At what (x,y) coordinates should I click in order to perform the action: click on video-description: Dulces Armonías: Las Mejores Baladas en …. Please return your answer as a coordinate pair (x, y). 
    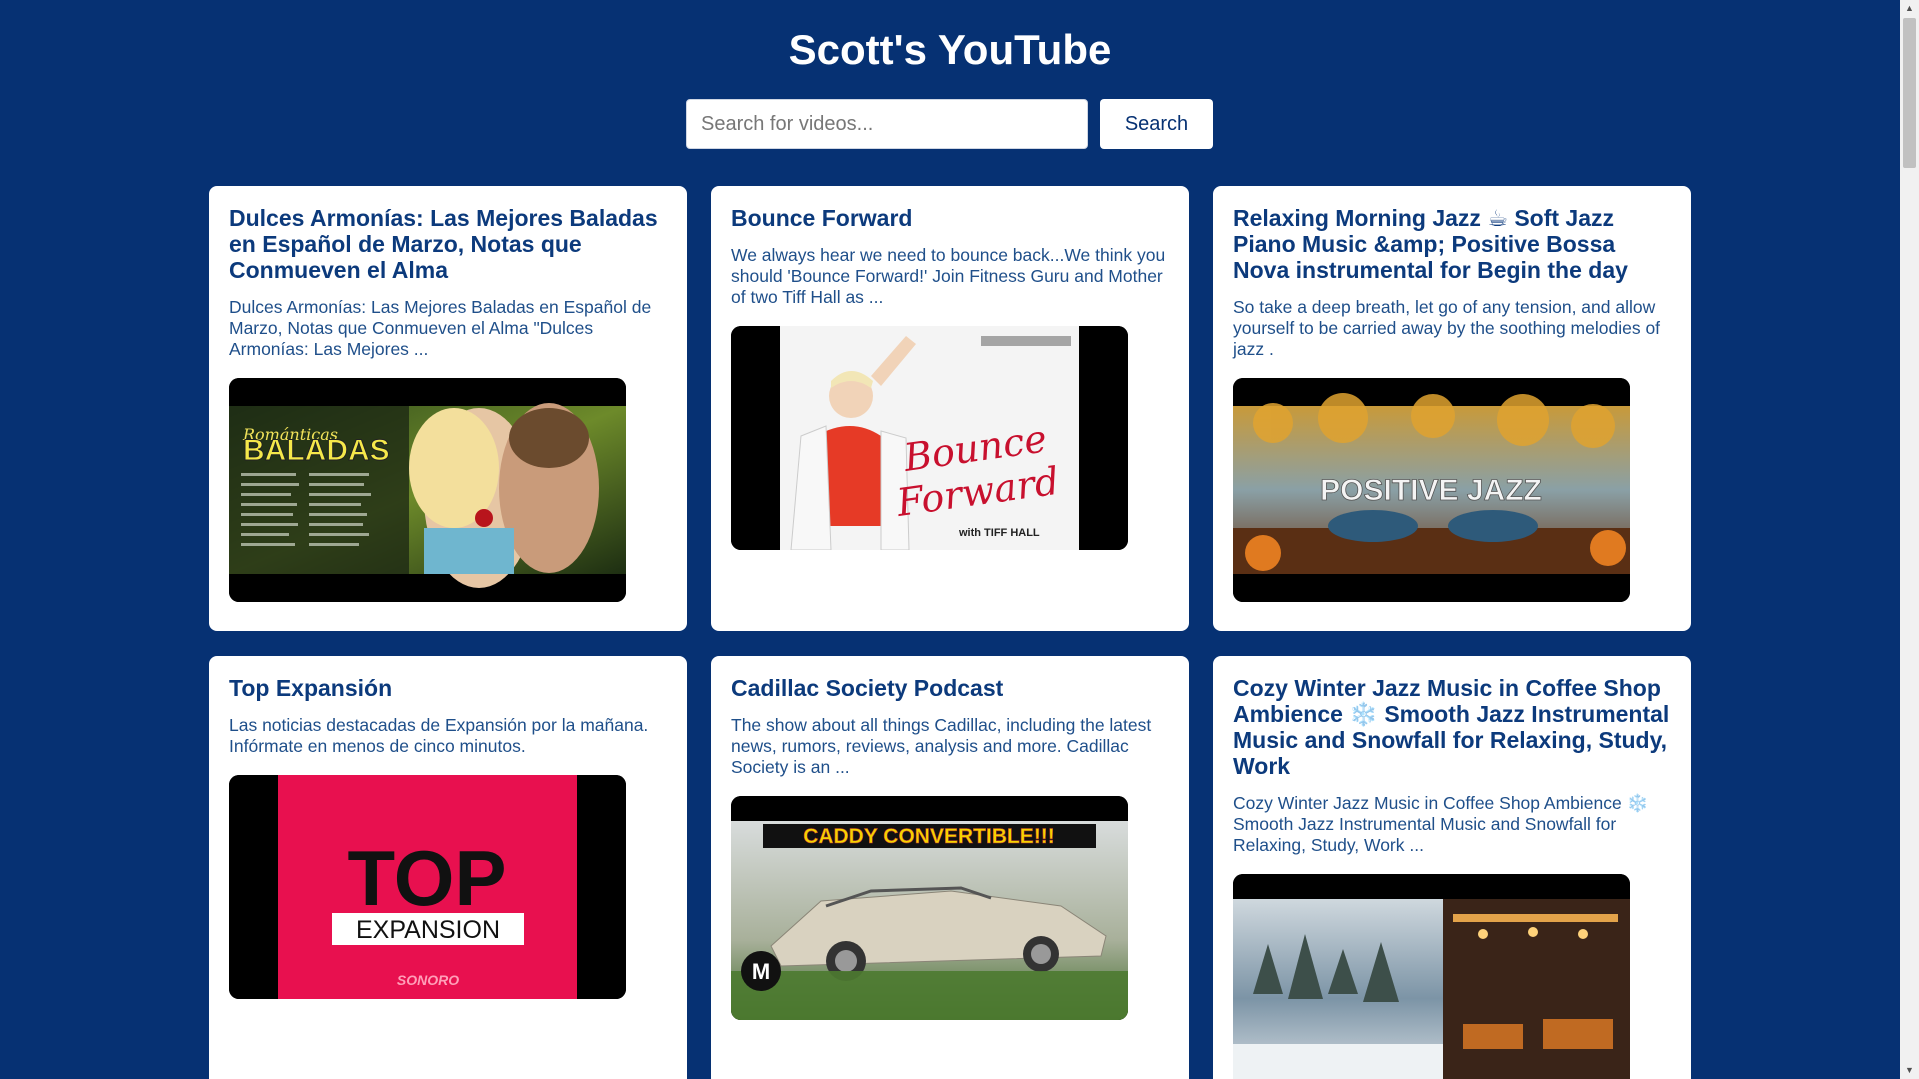
    Looking at the image, I should click on (440, 328).